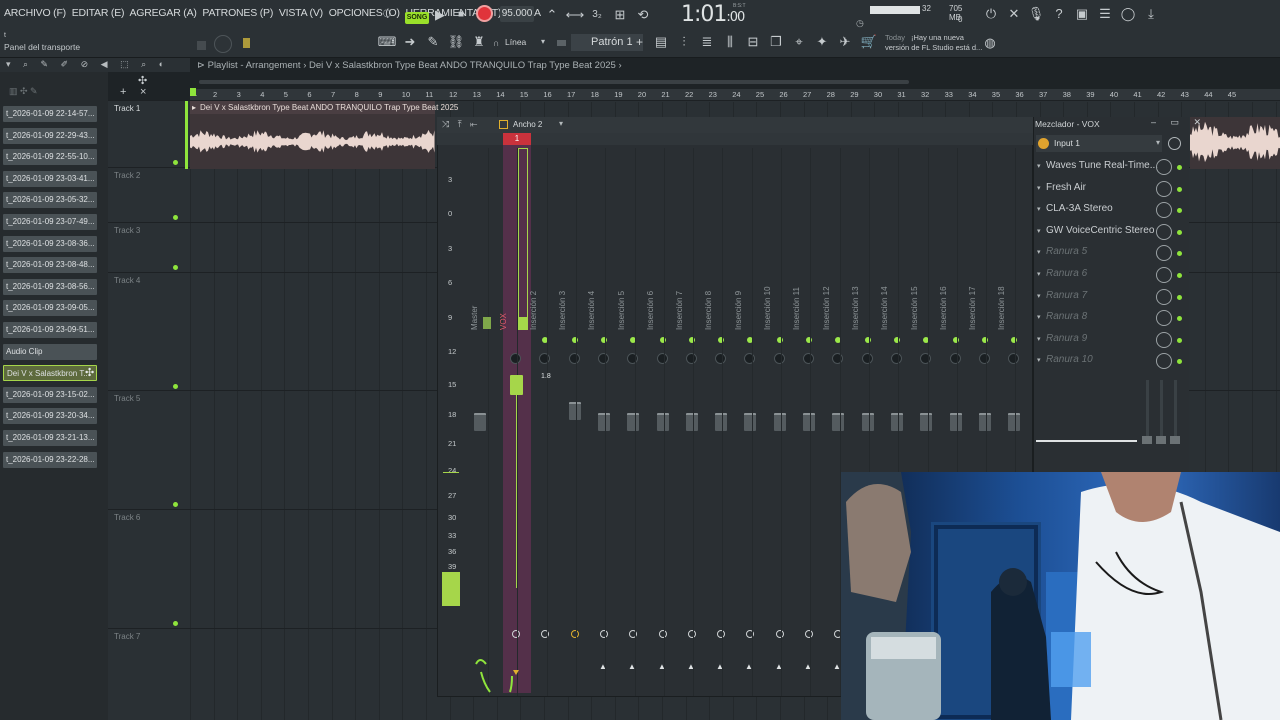  I want to click on cart-icon: 🛒, so click(869, 42).